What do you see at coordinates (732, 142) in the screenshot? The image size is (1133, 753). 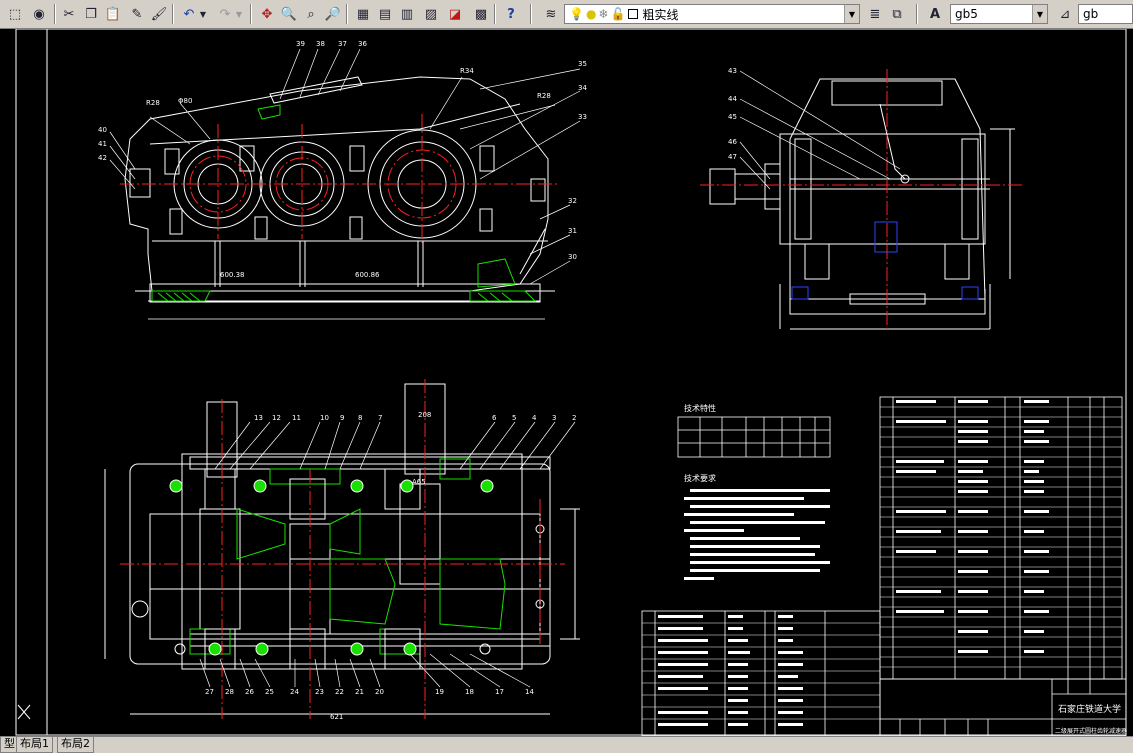 I see `svg-text: 46` at bounding box center [732, 142].